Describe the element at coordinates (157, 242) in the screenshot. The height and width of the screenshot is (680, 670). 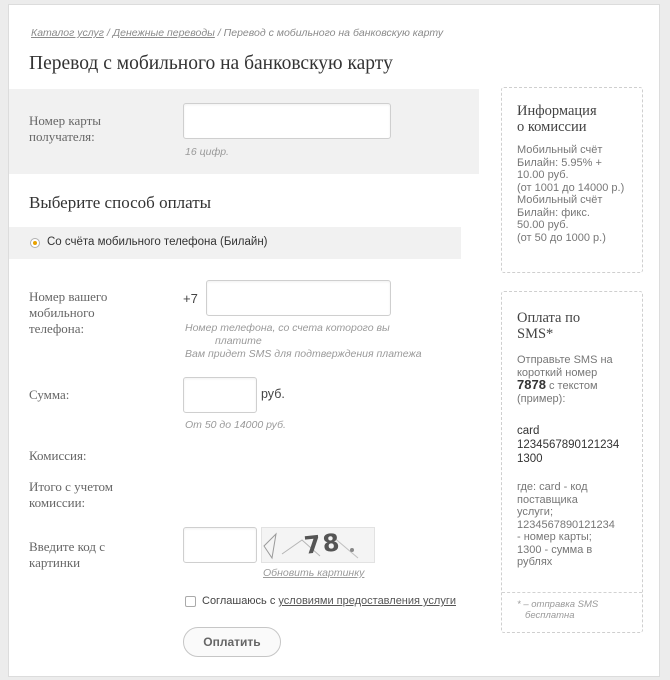
I see `payment-option-label: Со счёта мобильного телефона (Билайн)` at that location.